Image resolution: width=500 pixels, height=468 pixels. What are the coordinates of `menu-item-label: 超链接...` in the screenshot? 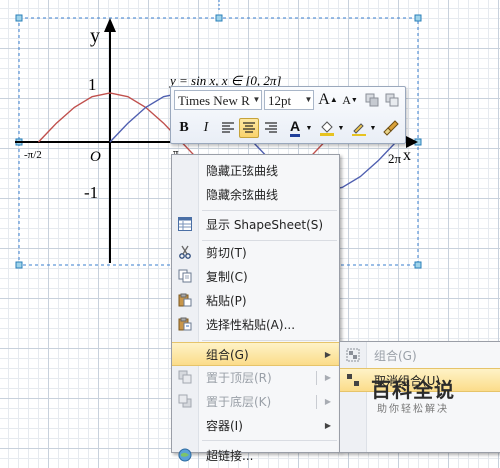 It's located at (230, 456).